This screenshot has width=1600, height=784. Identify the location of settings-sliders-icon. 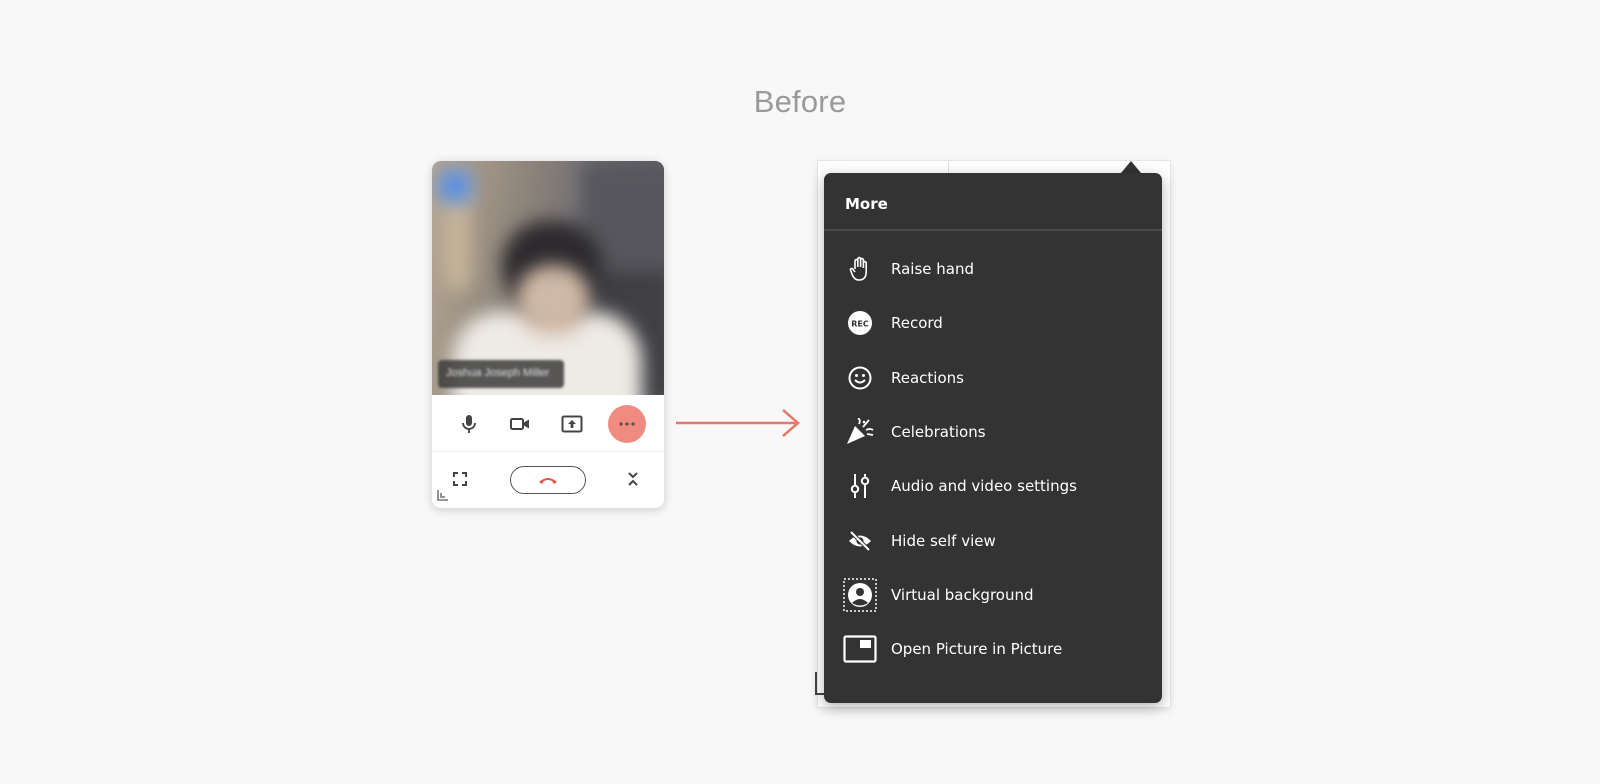
(860, 486).